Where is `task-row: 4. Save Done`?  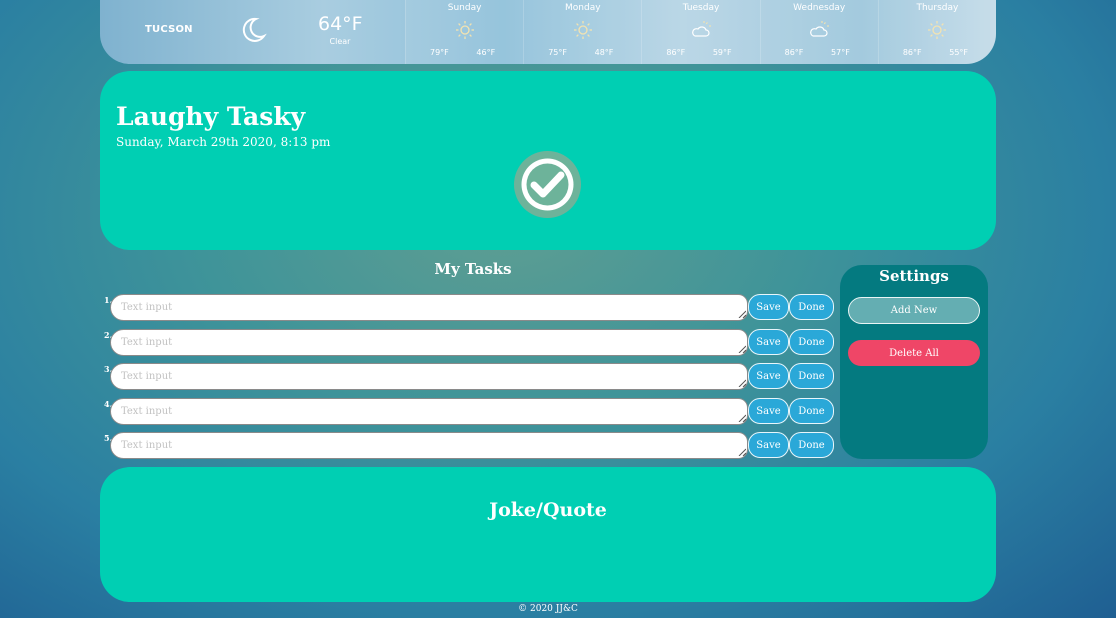
task-row: 4. Save Done is located at coordinates (470, 411).